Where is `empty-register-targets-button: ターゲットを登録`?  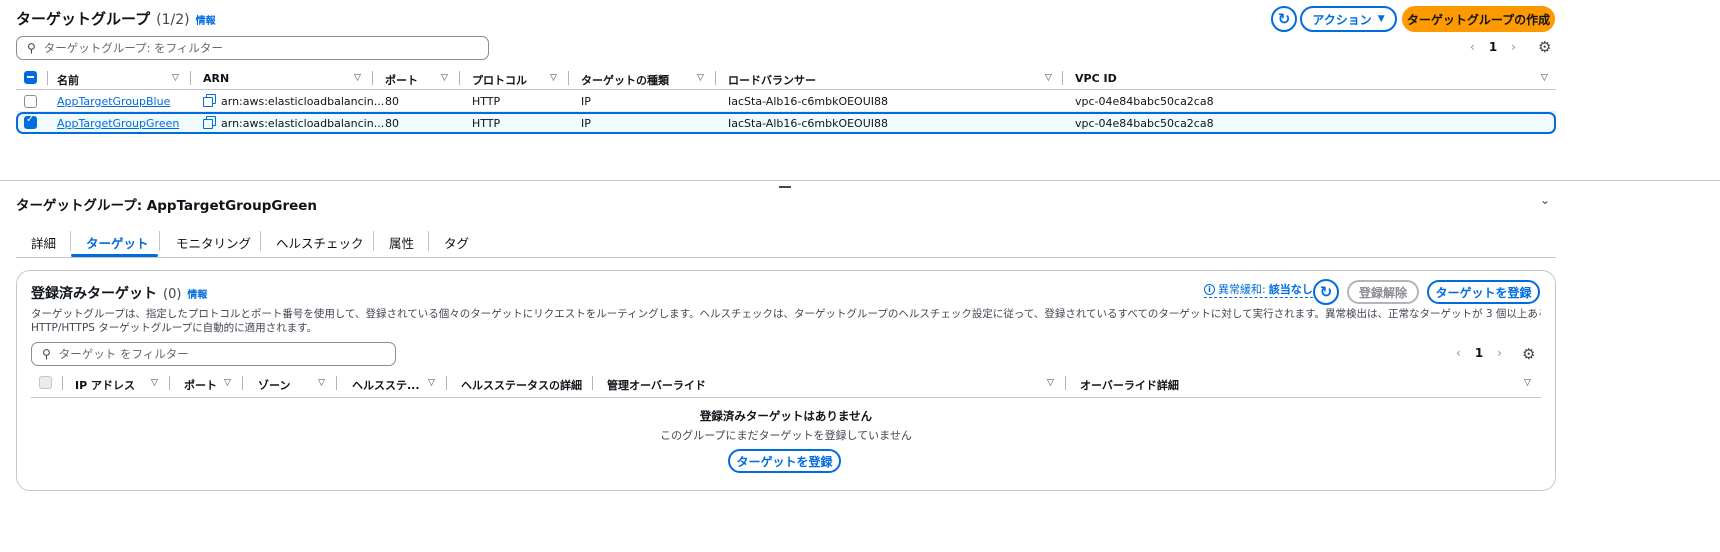 empty-register-targets-button: ターゲットを登録 is located at coordinates (784, 461).